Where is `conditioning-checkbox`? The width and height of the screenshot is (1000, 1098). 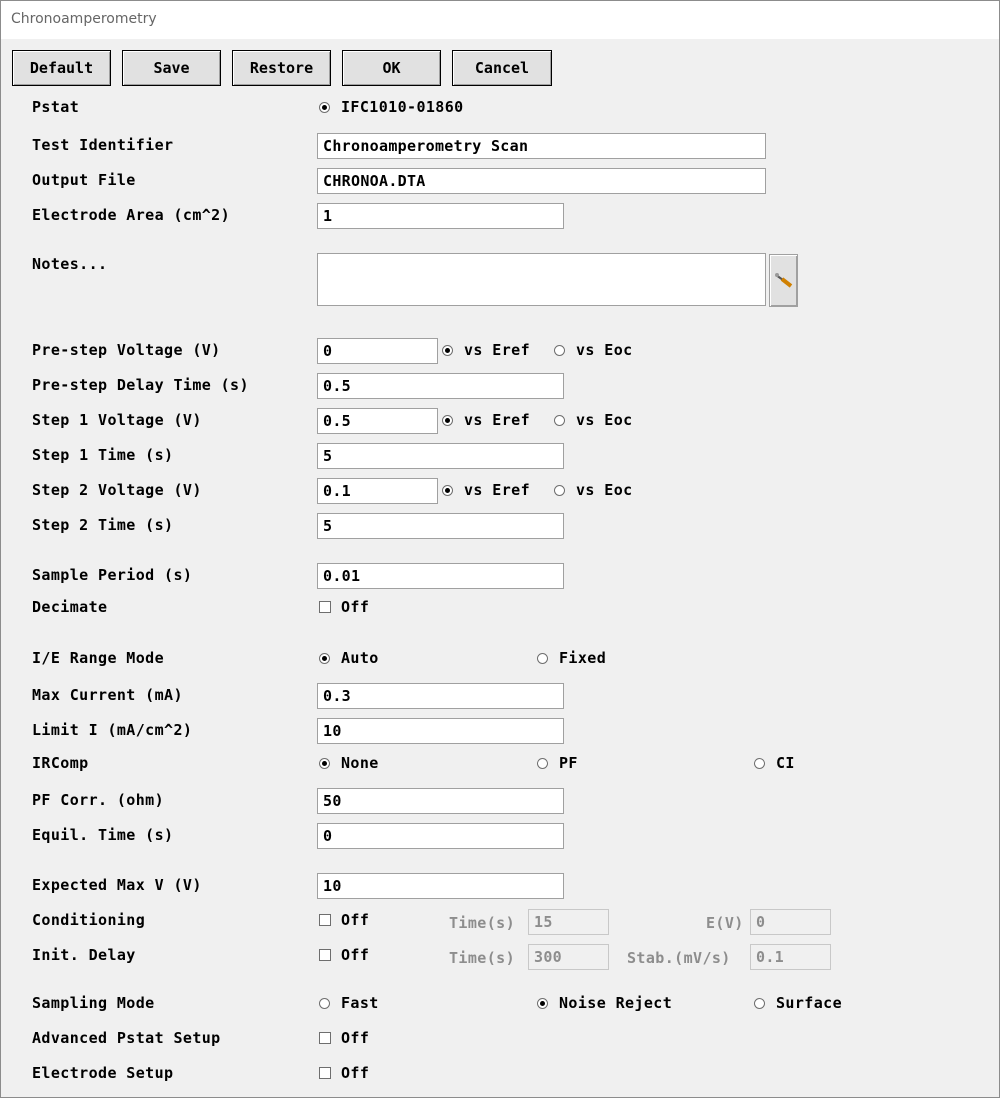 conditioning-checkbox is located at coordinates (325, 920).